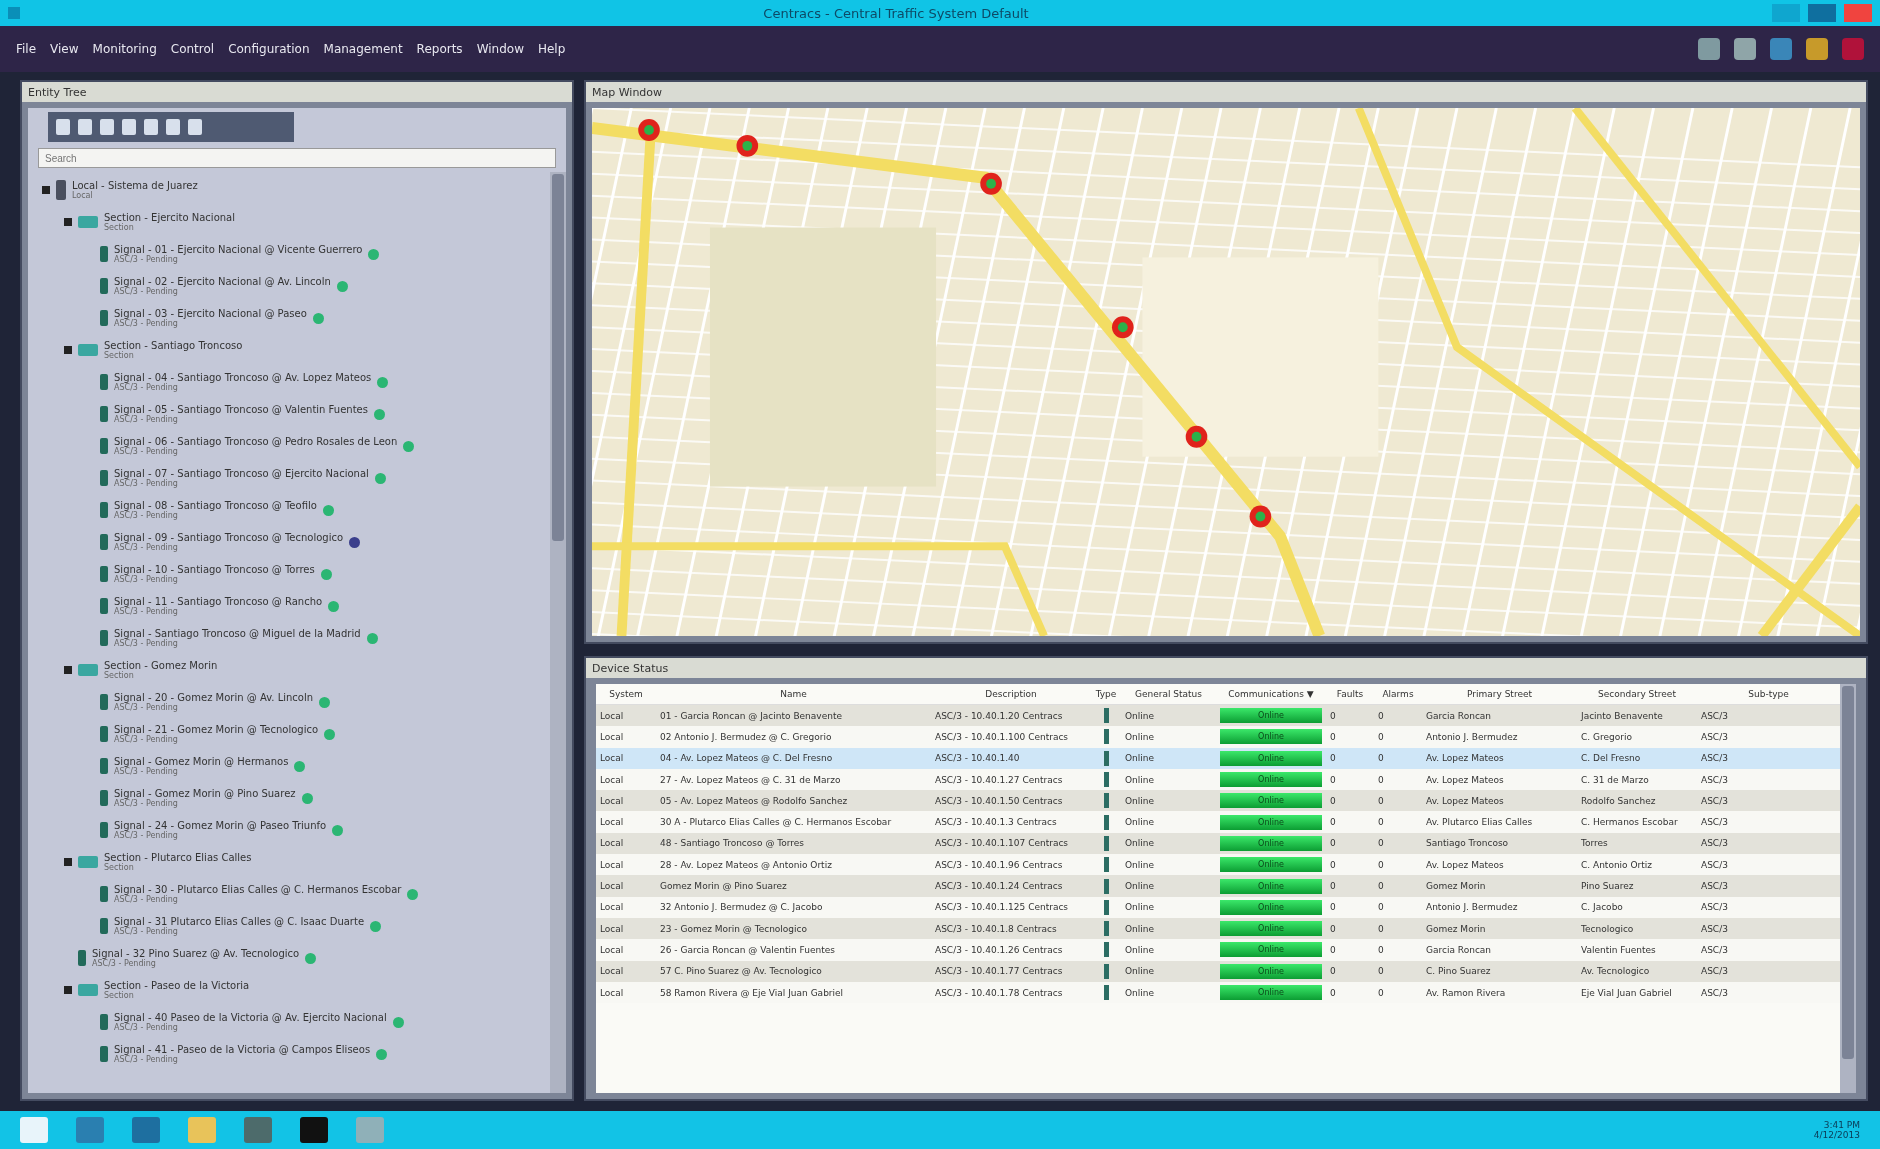 The height and width of the screenshot is (1149, 1880). I want to click on tree-item-label: Signal - 08 - Santiago Troncoso @ Teofilo, so click(215, 505).